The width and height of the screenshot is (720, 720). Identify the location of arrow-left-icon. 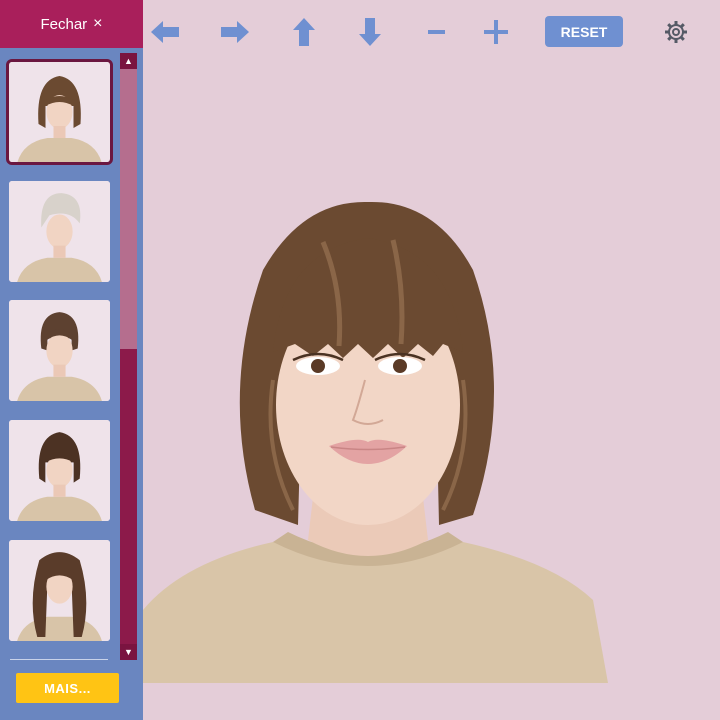
(165, 32).